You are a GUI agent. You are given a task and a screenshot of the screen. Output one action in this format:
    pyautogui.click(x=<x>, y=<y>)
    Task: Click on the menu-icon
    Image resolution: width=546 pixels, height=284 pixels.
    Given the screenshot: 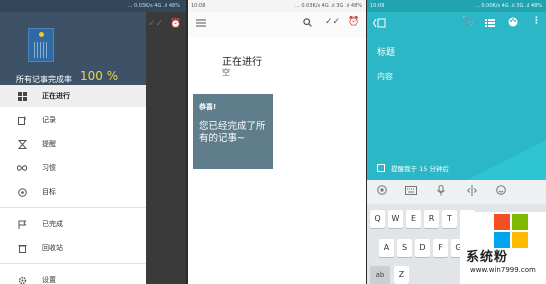 What is the action you would take?
    pyautogui.click(x=201, y=24)
    